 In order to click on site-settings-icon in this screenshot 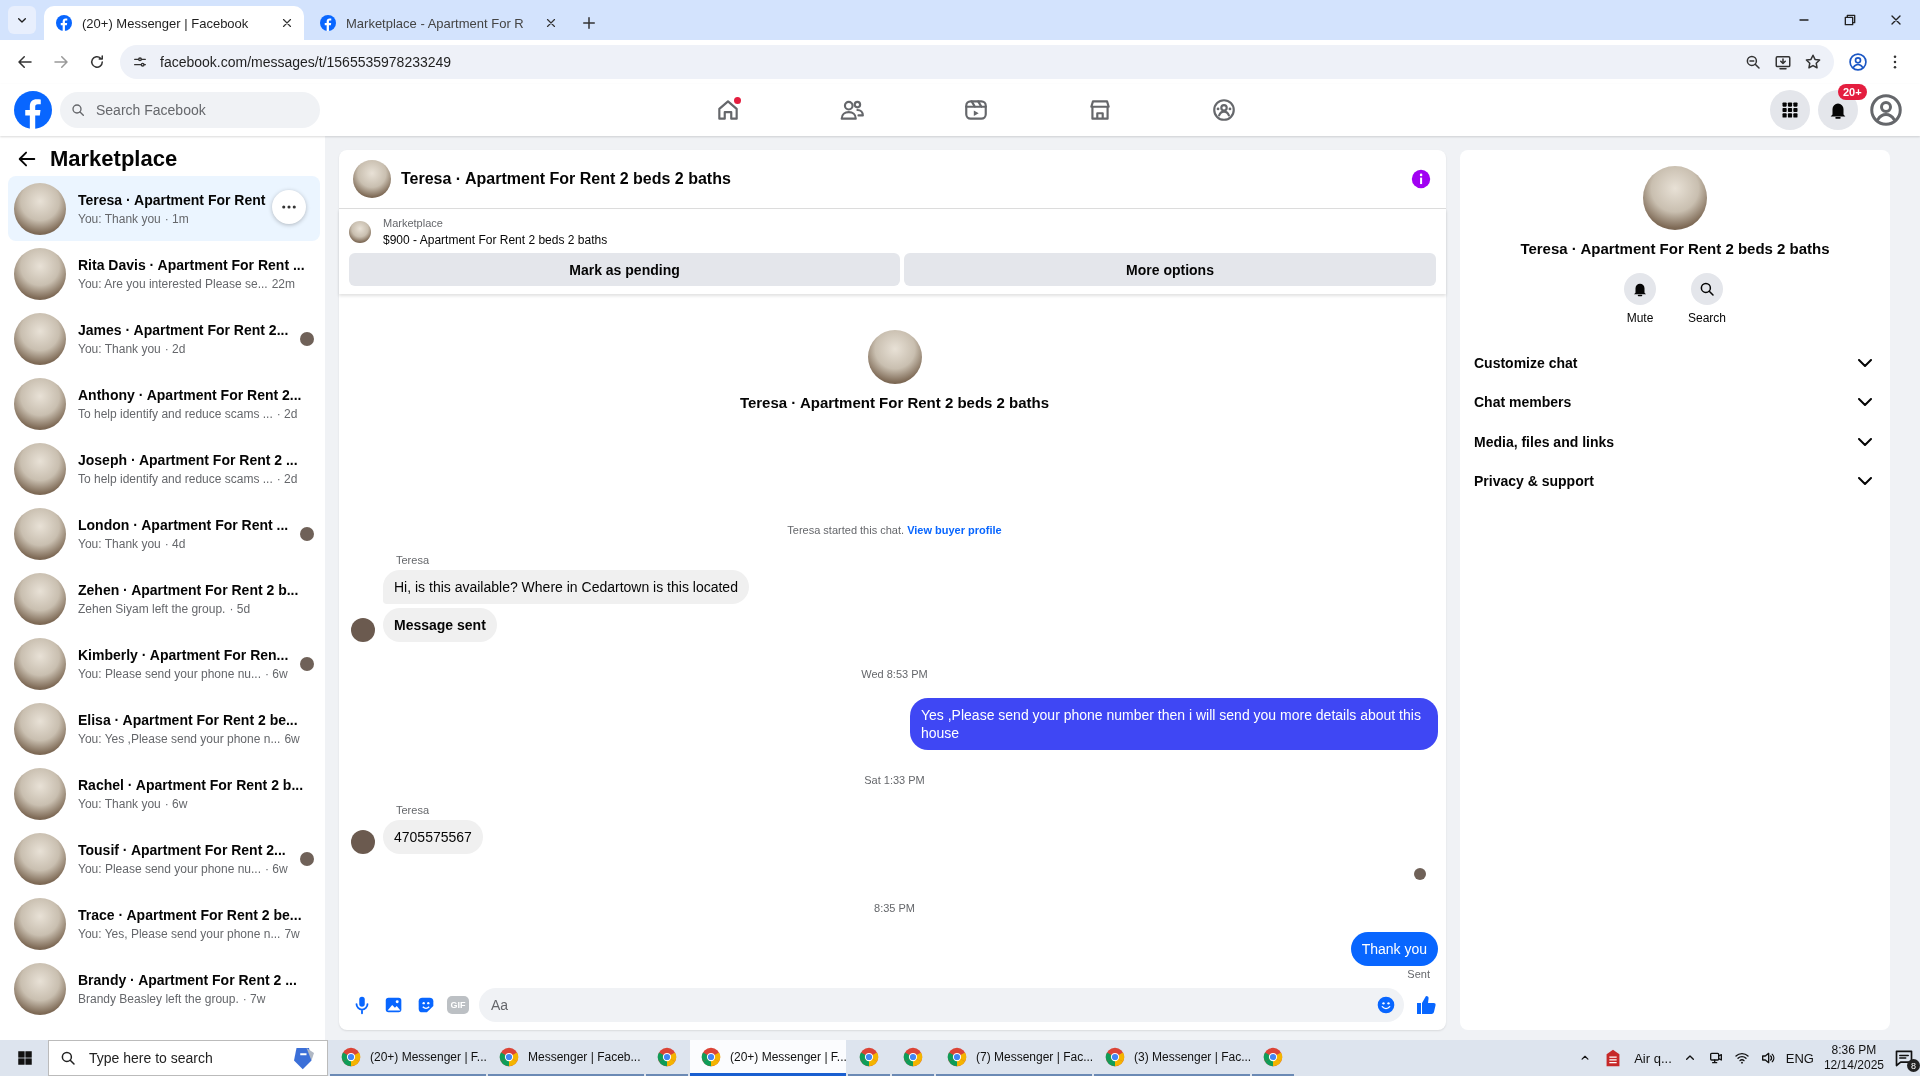, I will do `click(140, 62)`.